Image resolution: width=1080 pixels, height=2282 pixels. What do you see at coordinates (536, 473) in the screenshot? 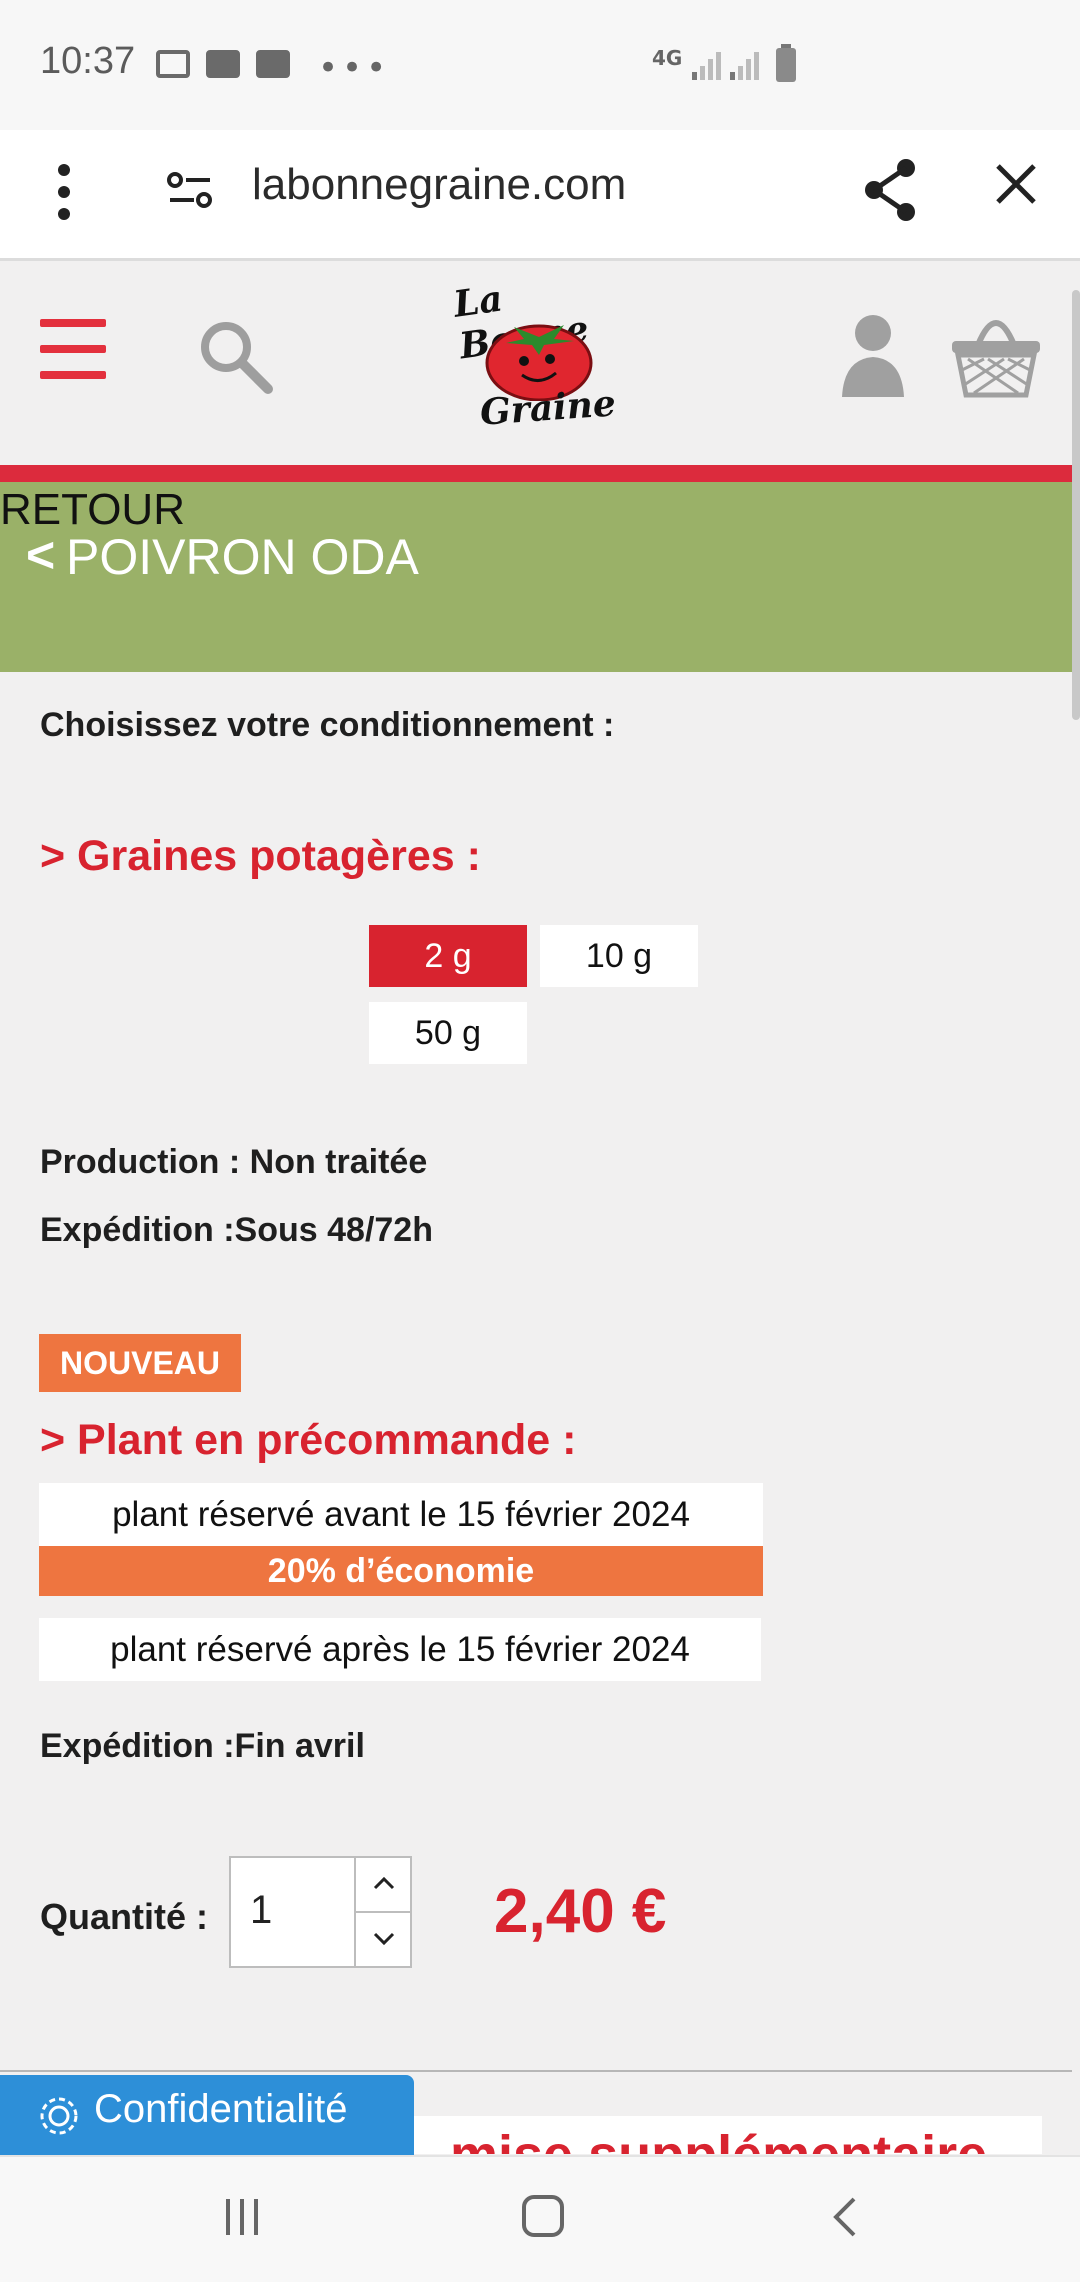
I see `header-divider` at bounding box center [536, 473].